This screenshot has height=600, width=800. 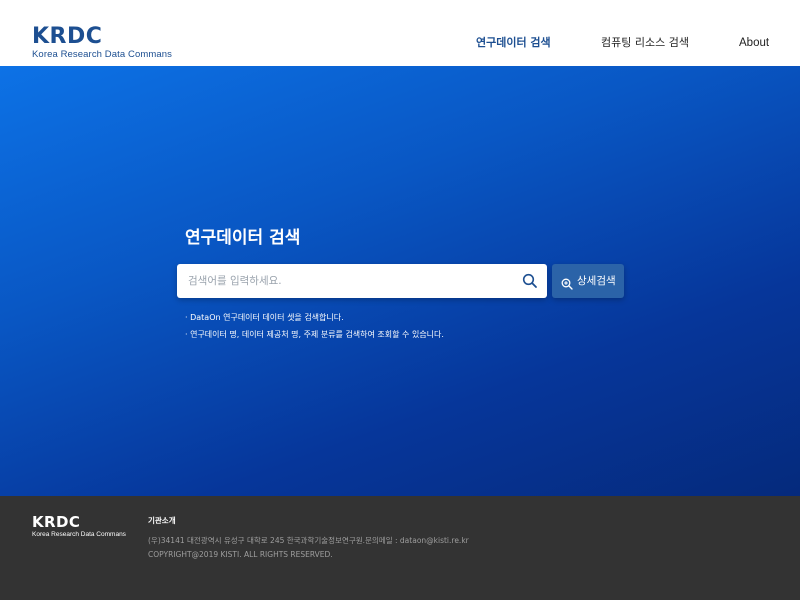 What do you see at coordinates (513, 43) in the screenshot?
I see `nav-research-data-search: 연구데이터 검색` at bounding box center [513, 43].